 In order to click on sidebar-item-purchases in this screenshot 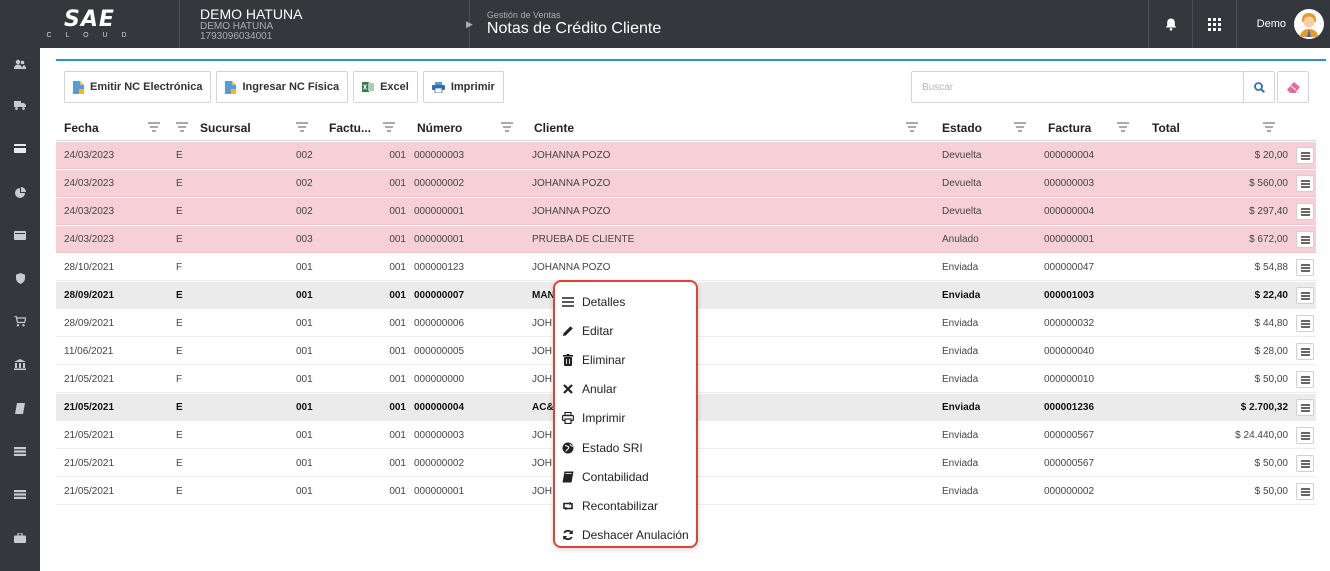, I will do `click(20, 321)`.